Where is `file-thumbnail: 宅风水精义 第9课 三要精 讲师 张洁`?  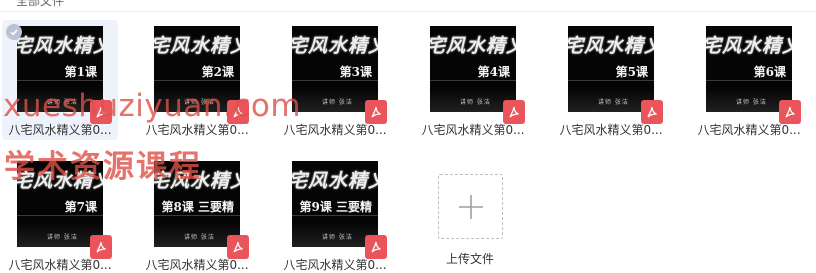 file-thumbnail: 宅风水精义 第9课 三要精 讲师 张洁 is located at coordinates (335, 204).